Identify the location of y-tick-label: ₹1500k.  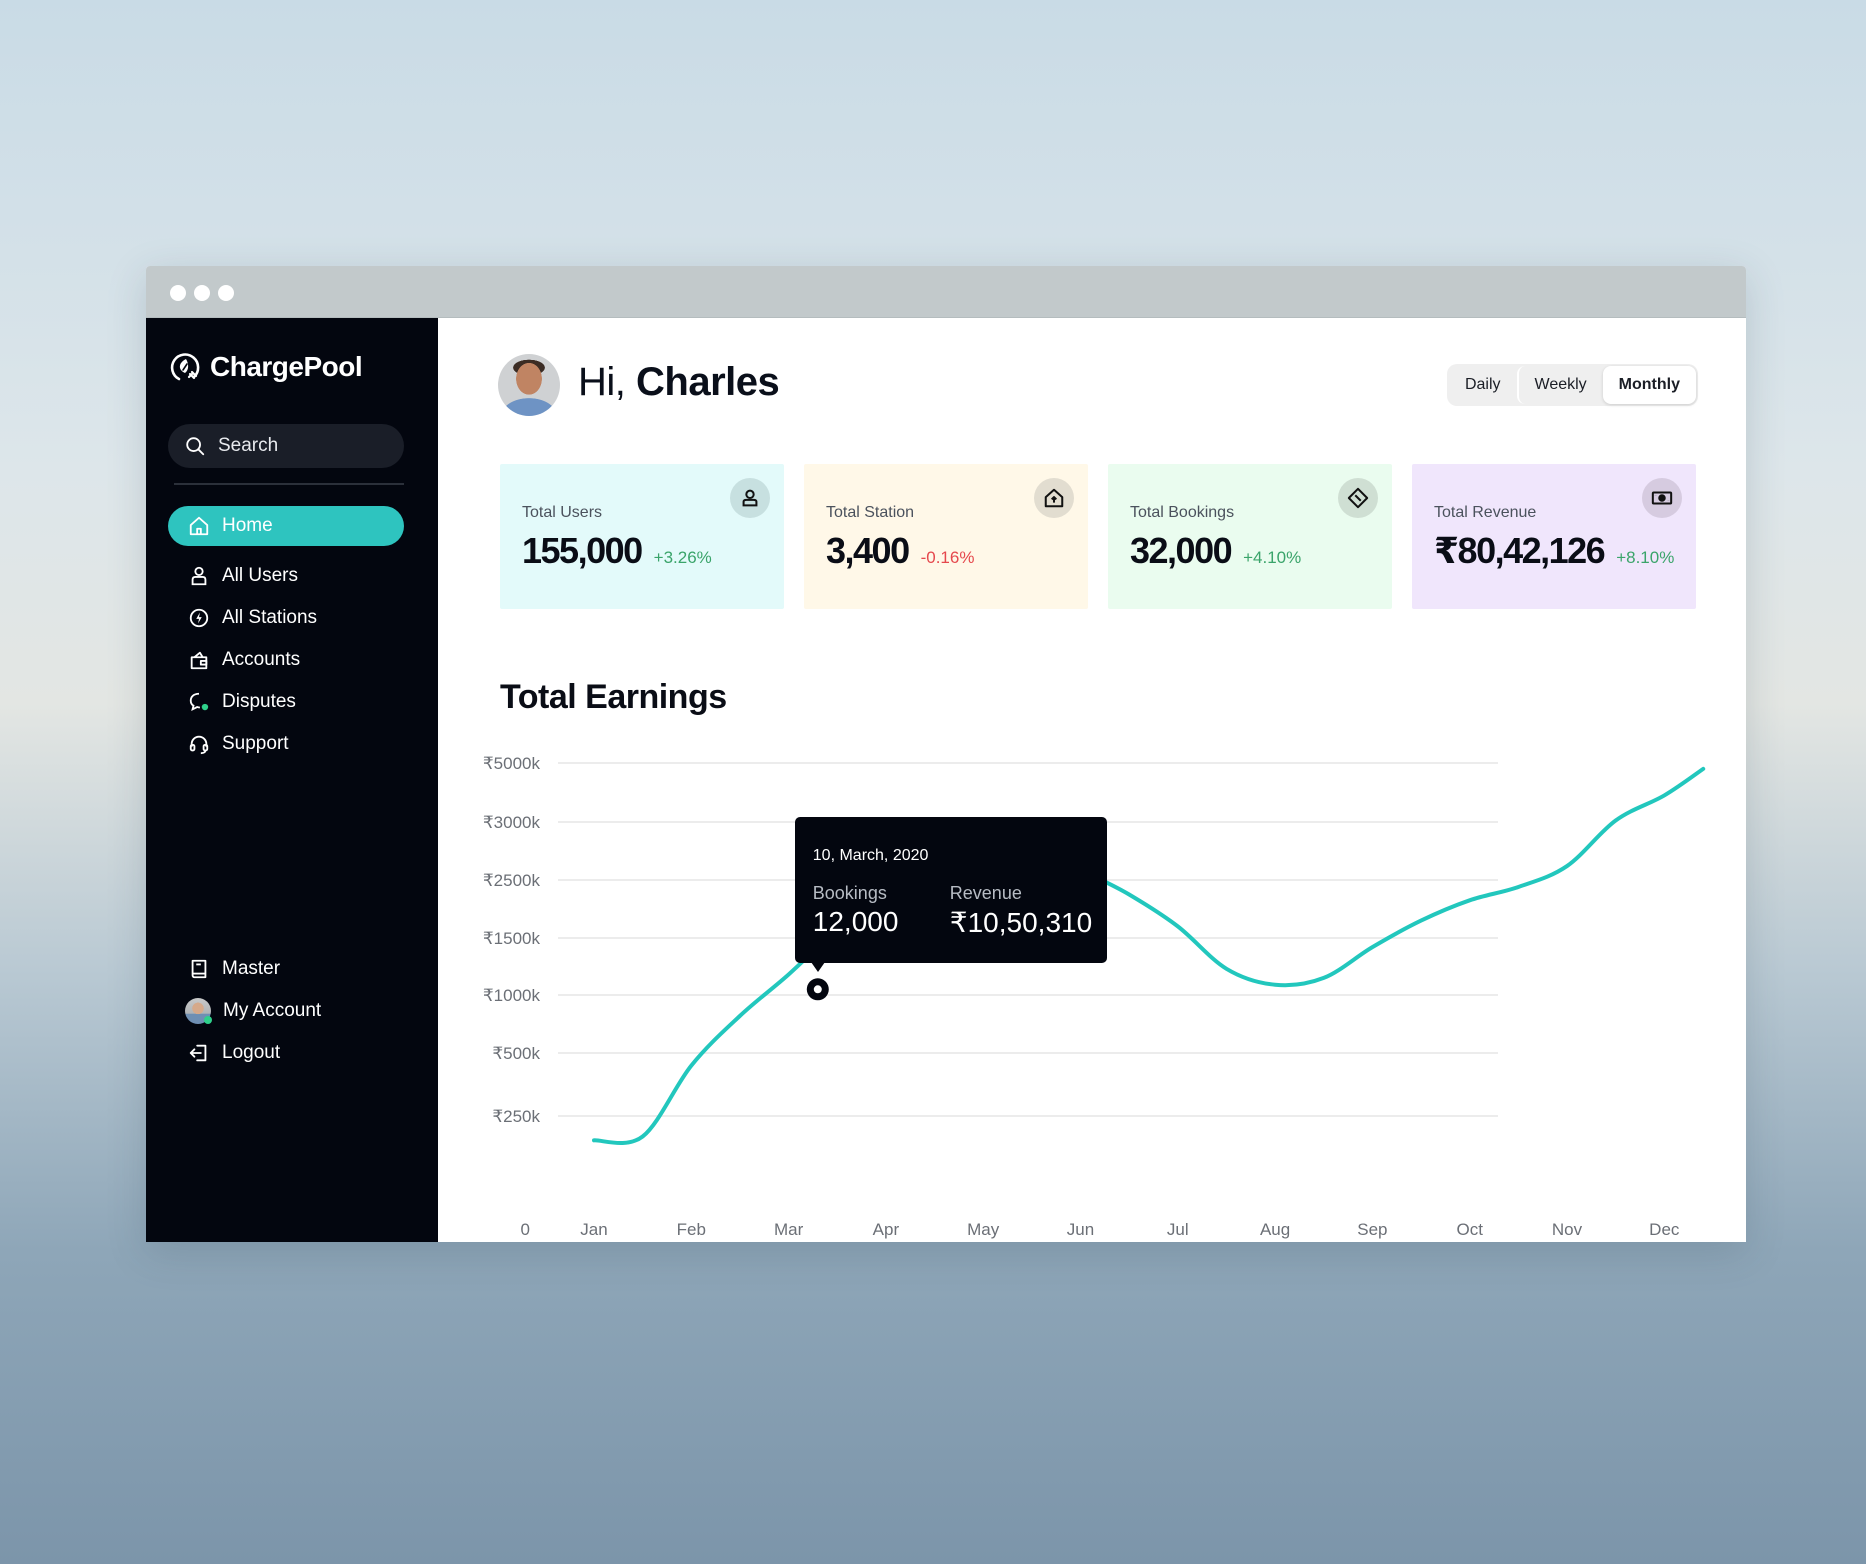
(512, 938).